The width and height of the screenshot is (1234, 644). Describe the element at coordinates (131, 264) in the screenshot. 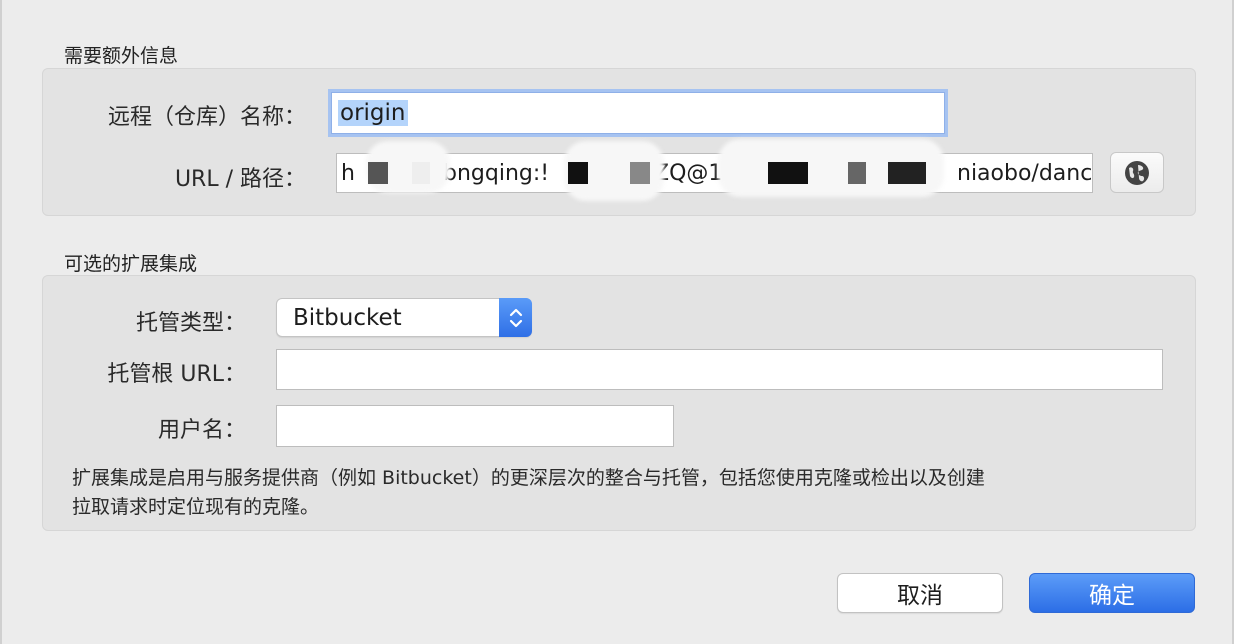

I see `section-title-optional: 可选的扩展集成` at that location.